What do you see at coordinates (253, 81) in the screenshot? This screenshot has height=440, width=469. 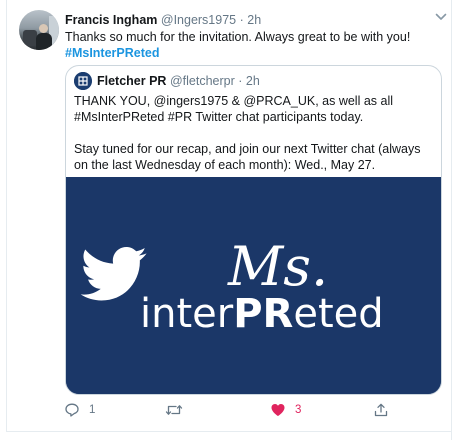 I see `quoted-timestamp: 2h` at bounding box center [253, 81].